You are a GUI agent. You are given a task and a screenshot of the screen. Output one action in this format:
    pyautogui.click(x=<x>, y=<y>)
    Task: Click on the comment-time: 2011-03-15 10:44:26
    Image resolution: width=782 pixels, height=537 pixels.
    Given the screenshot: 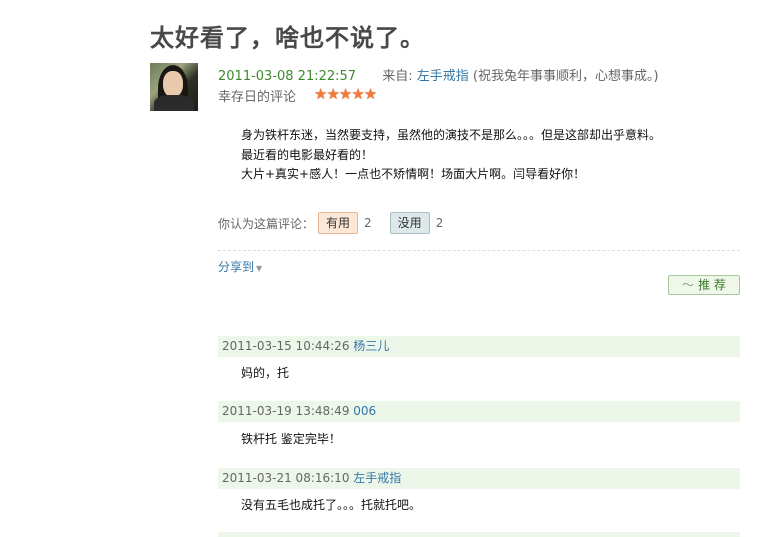 What is the action you would take?
    pyautogui.click(x=286, y=346)
    